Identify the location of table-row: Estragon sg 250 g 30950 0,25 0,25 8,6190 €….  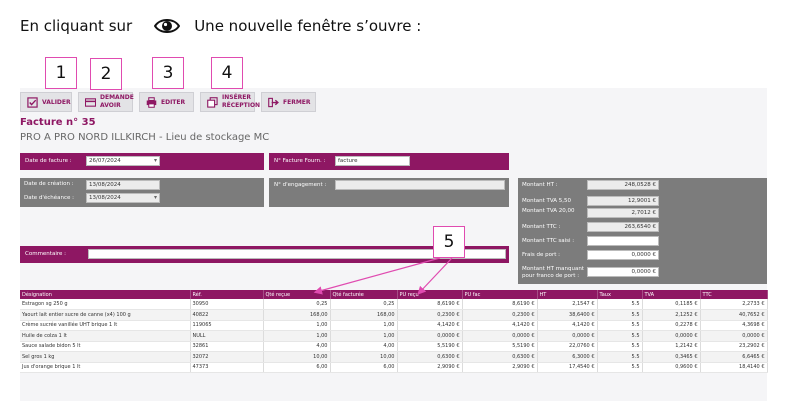
(394, 304).